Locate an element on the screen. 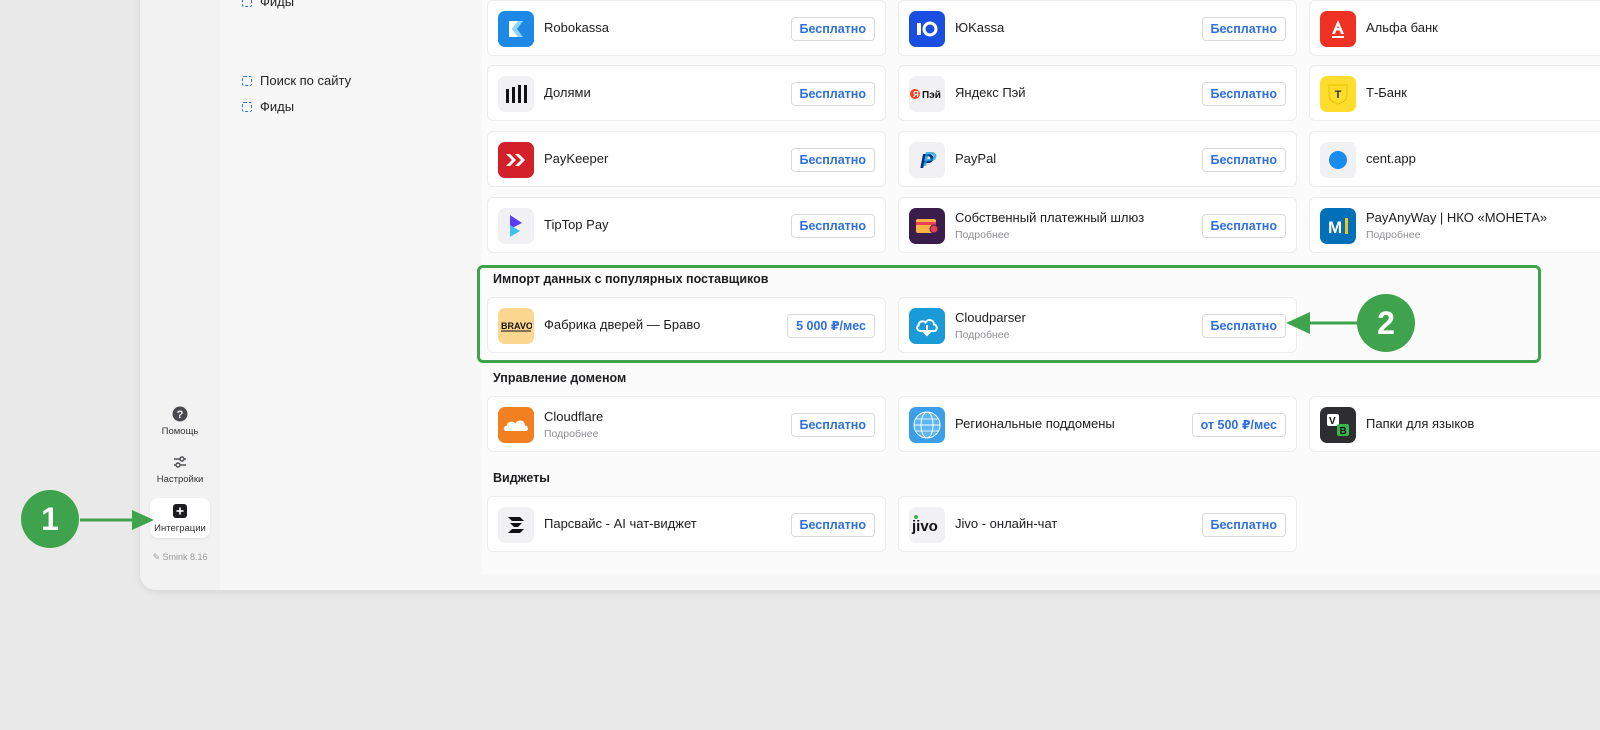  annotation-badge-2: 2 is located at coordinates (1386, 323).